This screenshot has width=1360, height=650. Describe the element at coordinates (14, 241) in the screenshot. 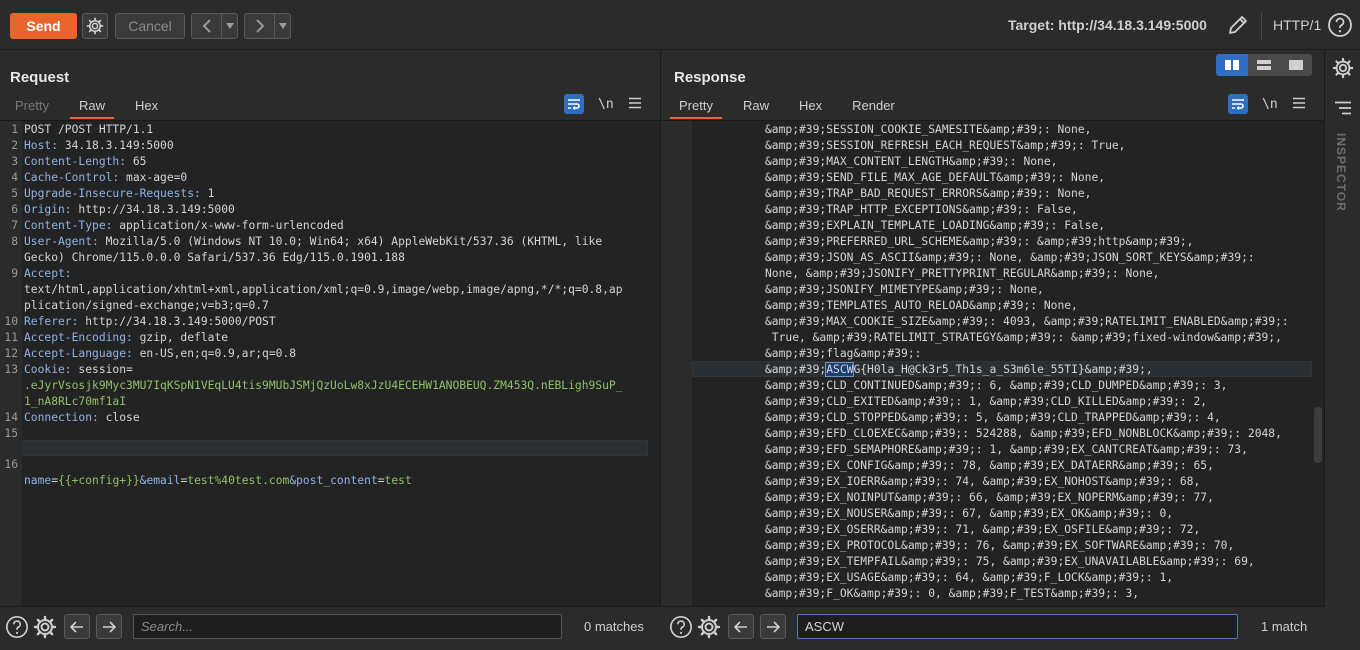

I see `line-number: 8` at that location.